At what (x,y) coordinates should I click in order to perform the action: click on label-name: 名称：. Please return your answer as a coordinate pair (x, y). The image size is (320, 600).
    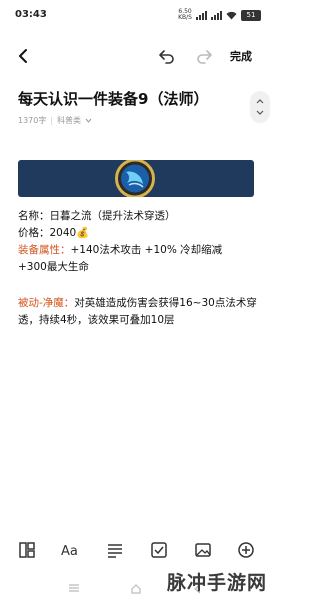
    Looking at the image, I should click on (34, 216).